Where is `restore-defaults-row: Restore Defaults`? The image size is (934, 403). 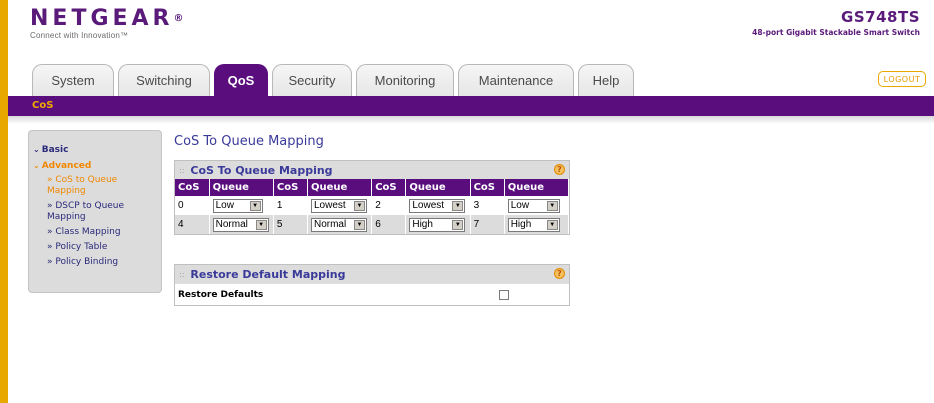 restore-defaults-row: Restore Defaults is located at coordinates (372, 294).